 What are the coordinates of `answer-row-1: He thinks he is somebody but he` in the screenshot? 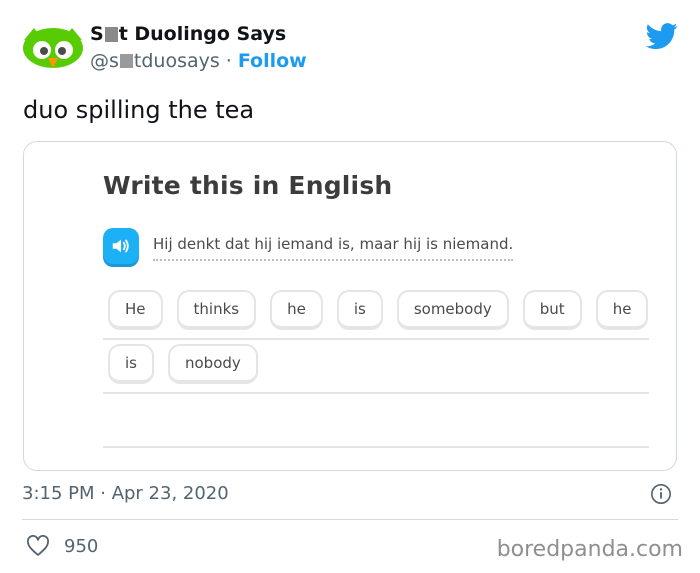 It's located at (378, 310).